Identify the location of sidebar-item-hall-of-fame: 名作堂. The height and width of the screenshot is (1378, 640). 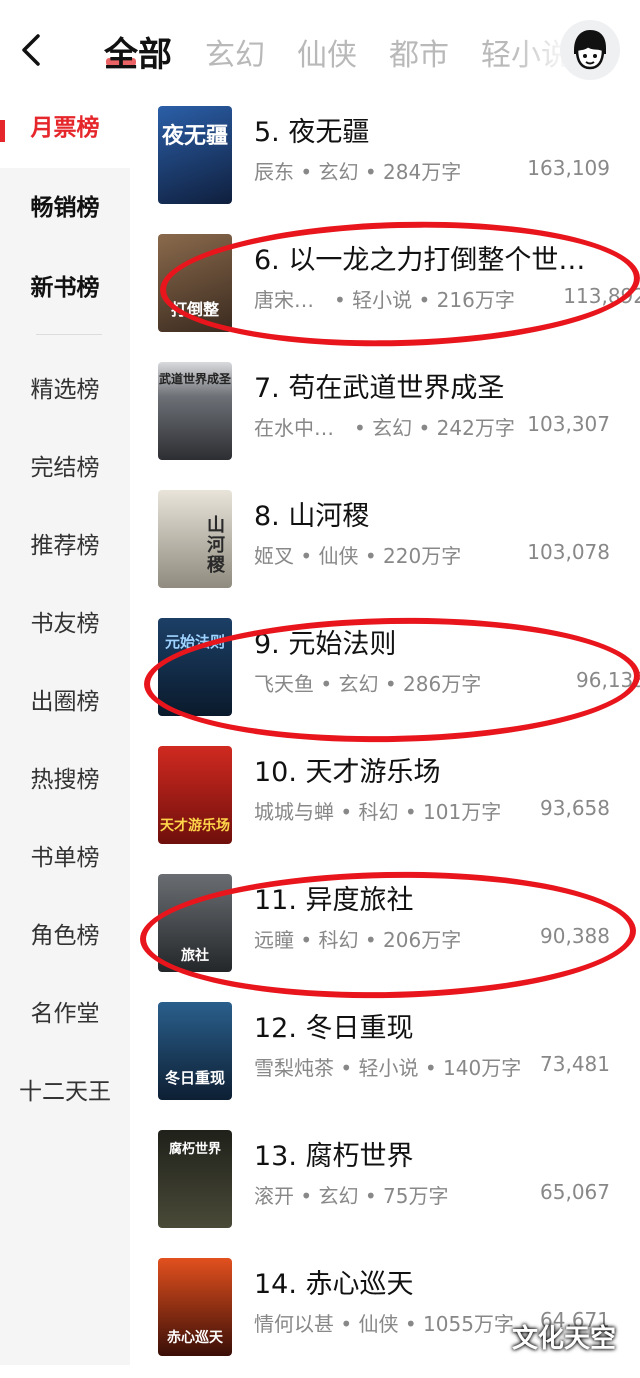
(65, 1011).